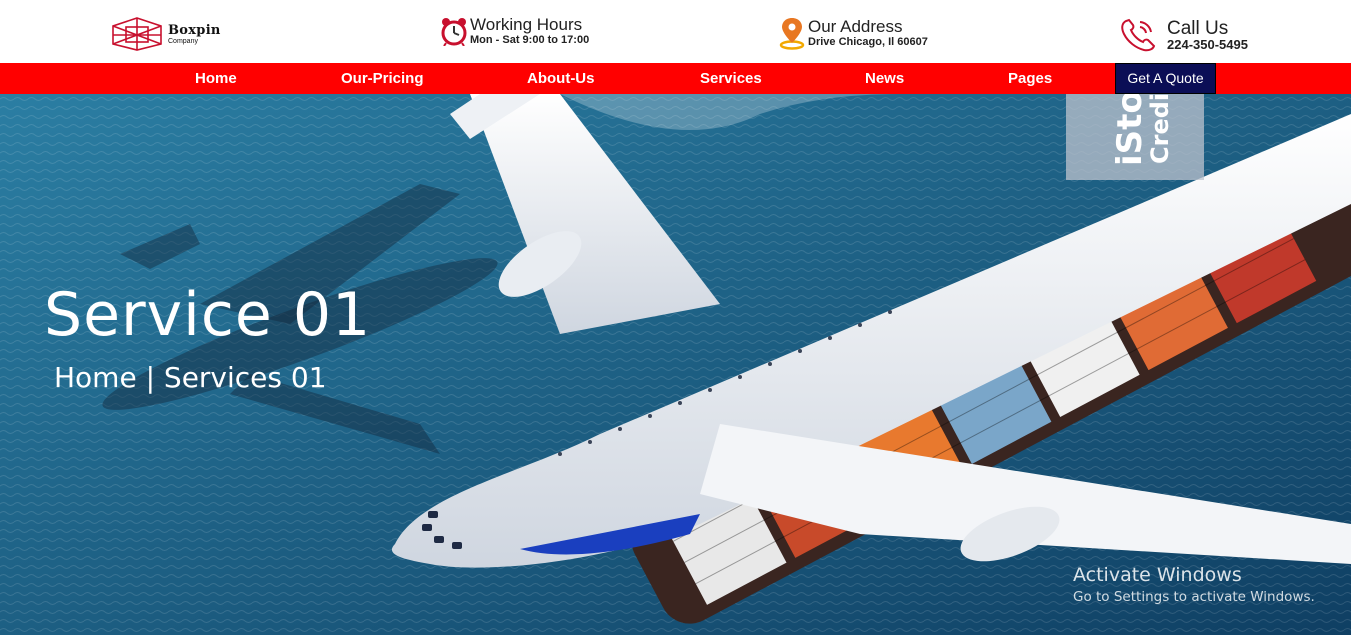 Image resolution: width=1351 pixels, height=635 pixels. What do you see at coordinates (792, 33) in the screenshot?
I see `location-pin-icon` at bounding box center [792, 33].